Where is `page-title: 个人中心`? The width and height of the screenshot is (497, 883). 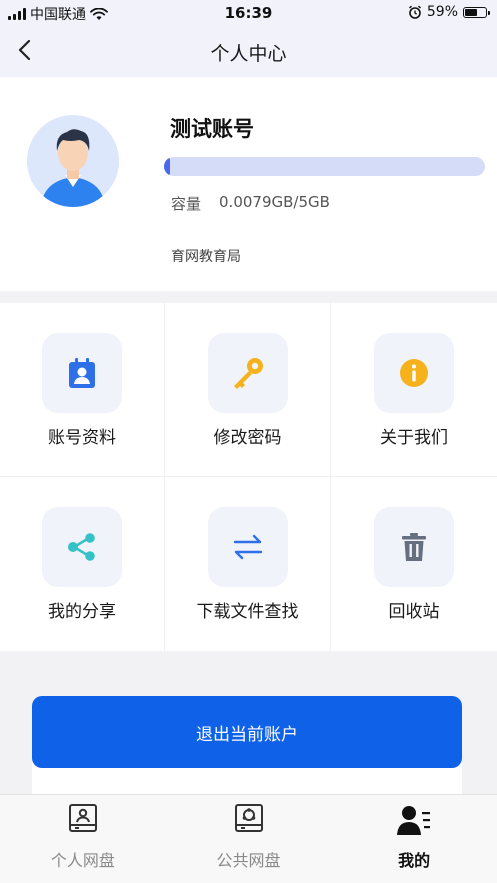 page-title: 个人中心 is located at coordinates (248, 54).